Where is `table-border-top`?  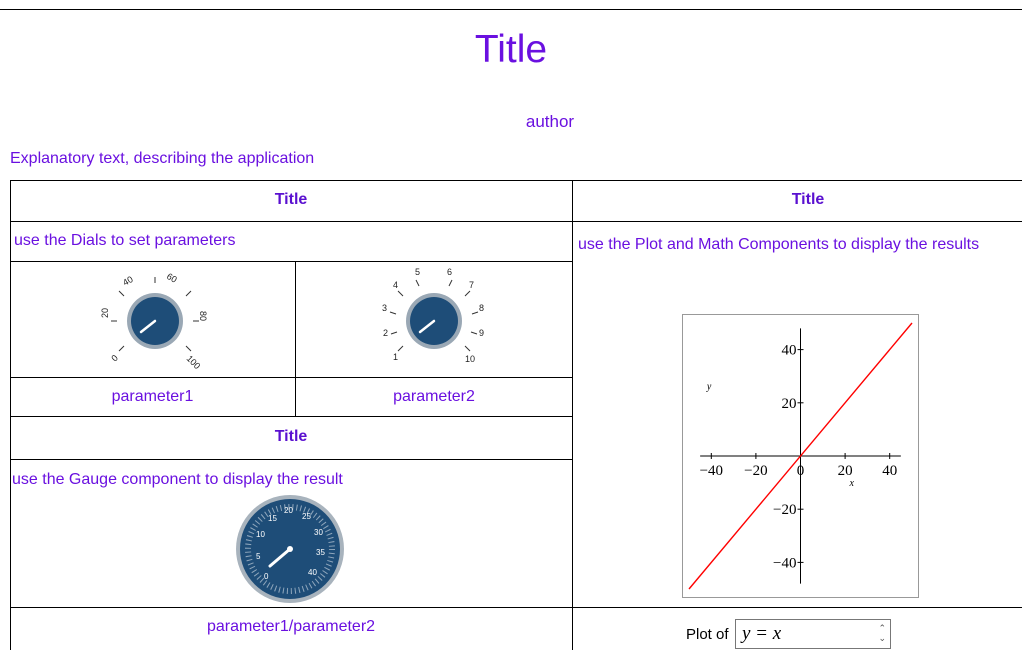
table-border-top is located at coordinates (516, 180).